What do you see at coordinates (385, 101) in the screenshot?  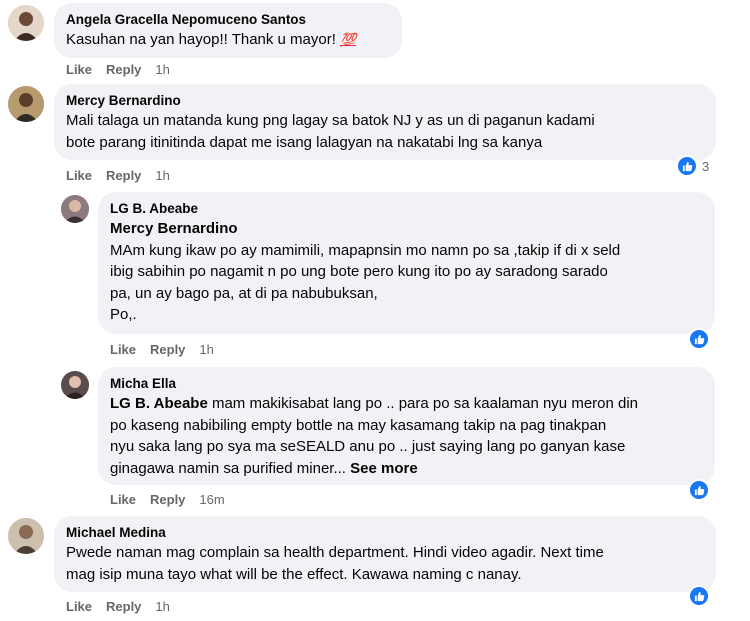 I see `comment-author: Mercy Bernardino` at bounding box center [385, 101].